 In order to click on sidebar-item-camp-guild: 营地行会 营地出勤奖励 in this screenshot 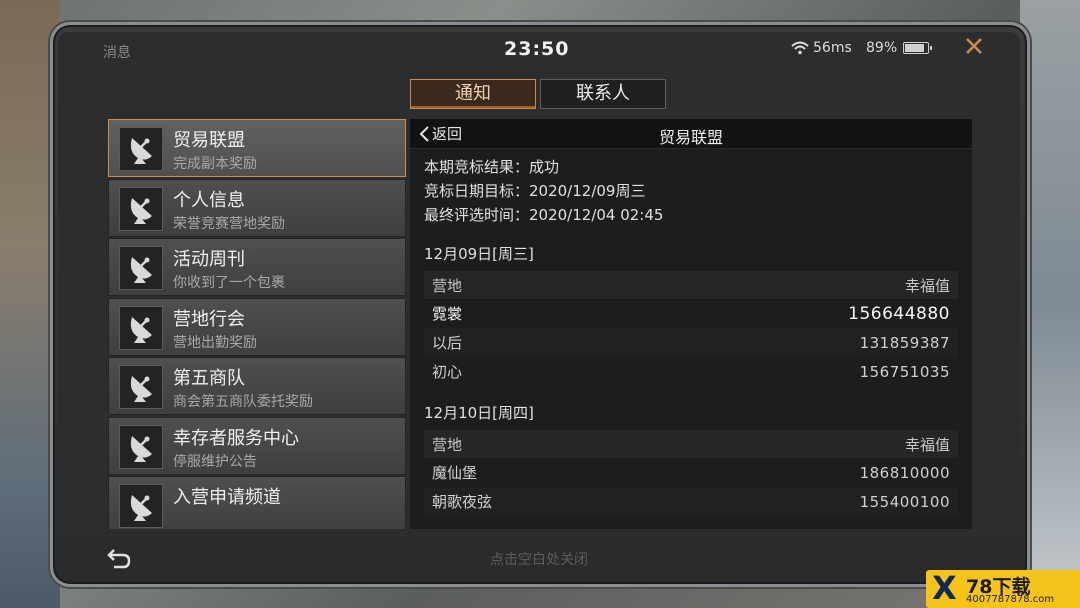, I will do `click(257, 326)`.